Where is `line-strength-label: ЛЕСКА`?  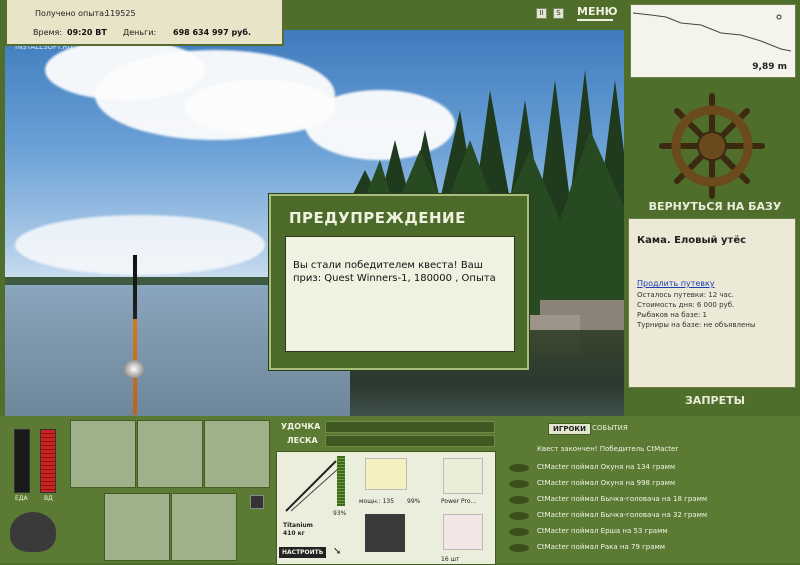 line-strength-label: ЛЕСКА is located at coordinates (302, 440).